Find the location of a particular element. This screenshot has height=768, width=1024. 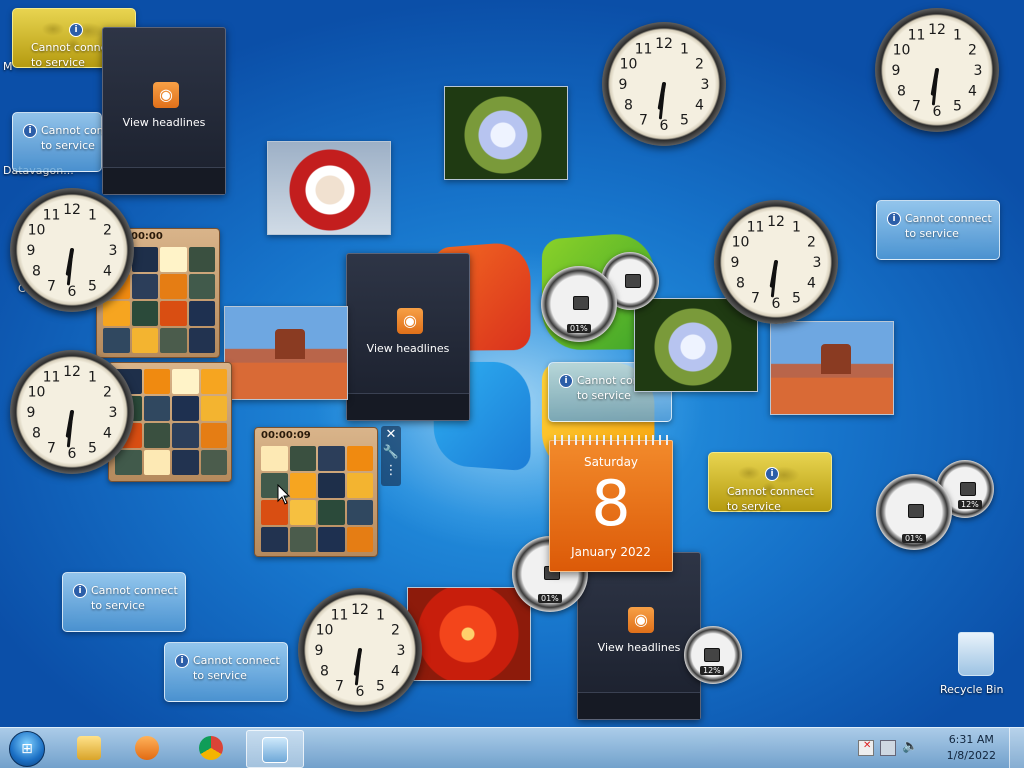

taskbar-media-player-button is located at coordinates (147, 748).